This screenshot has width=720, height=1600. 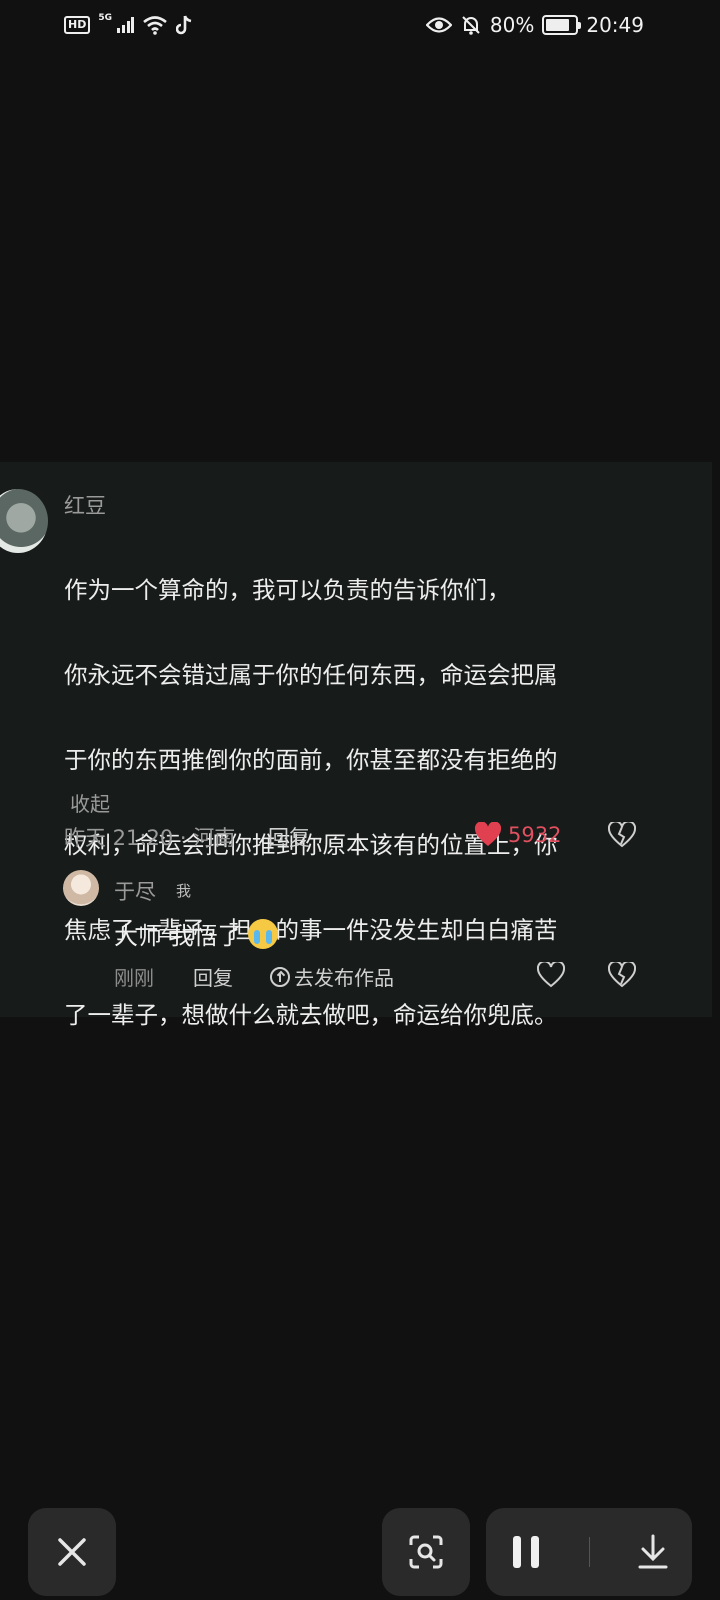 What do you see at coordinates (615, 25) in the screenshot?
I see `clock: 20:49` at bounding box center [615, 25].